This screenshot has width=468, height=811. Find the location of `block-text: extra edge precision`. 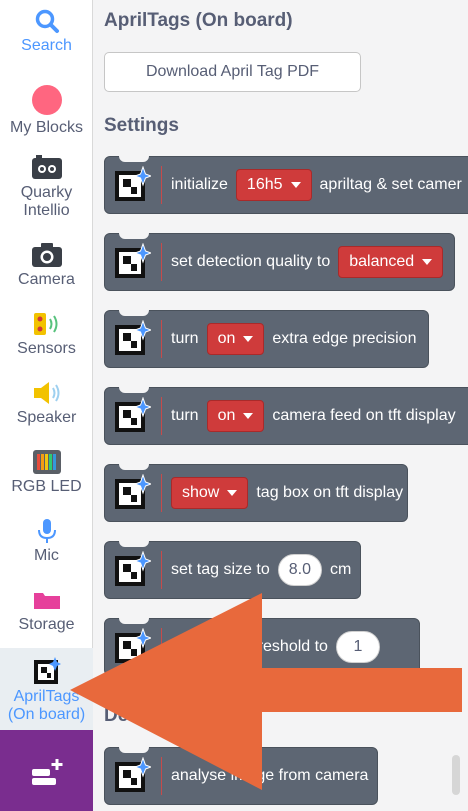

block-text: extra edge precision is located at coordinates (344, 338).